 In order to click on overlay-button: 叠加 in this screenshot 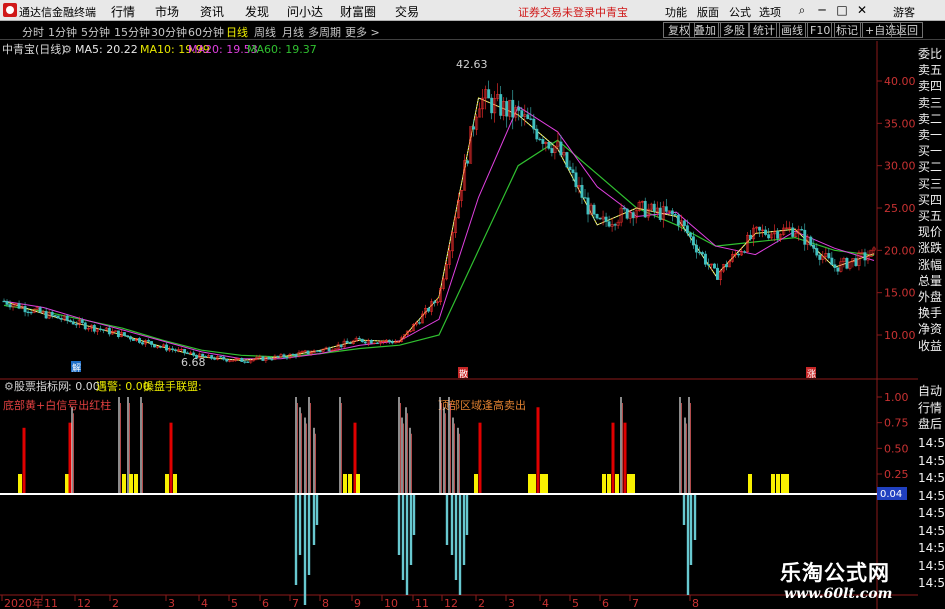, I will do `click(705, 30)`.